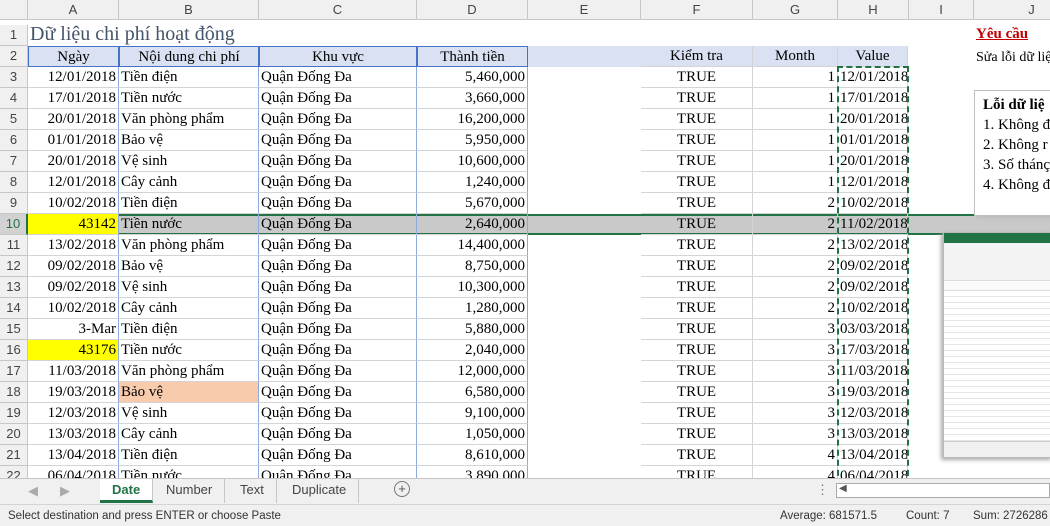 This screenshot has height=526, width=1050. What do you see at coordinates (73, 203) in the screenshot?
I see `date-cell: 10/02/2018` at bounding box center [73, 203].